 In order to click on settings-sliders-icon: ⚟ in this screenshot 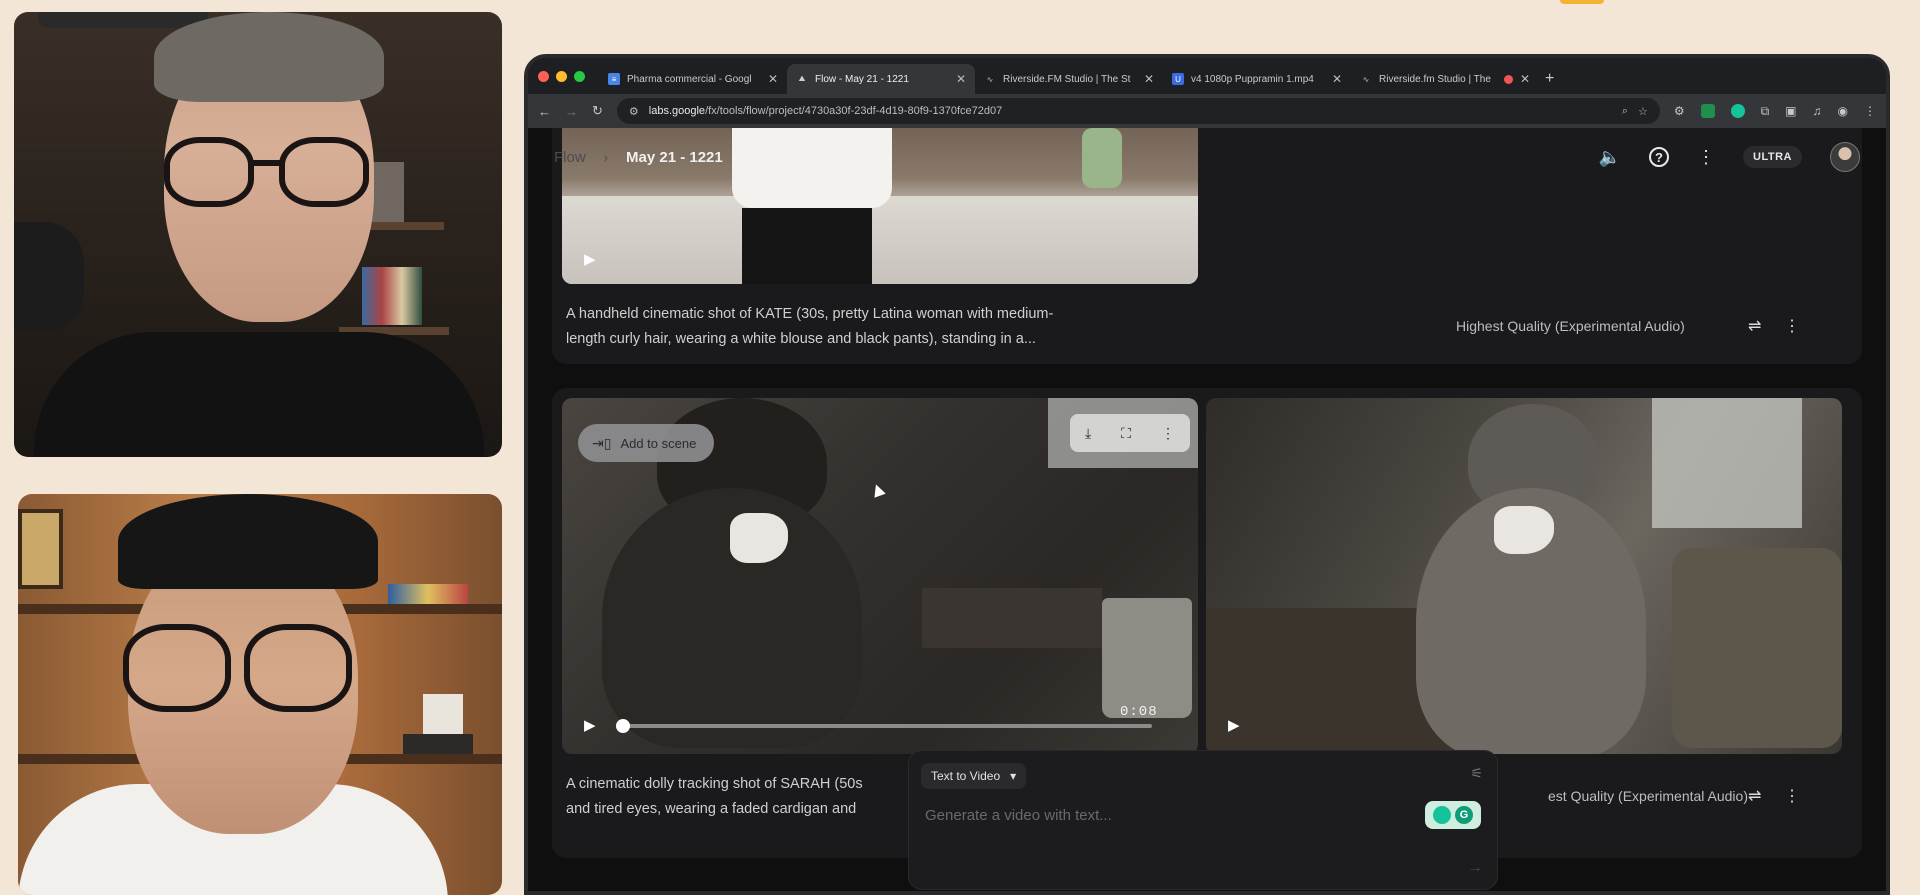, I will do `click(1476, 773)`.